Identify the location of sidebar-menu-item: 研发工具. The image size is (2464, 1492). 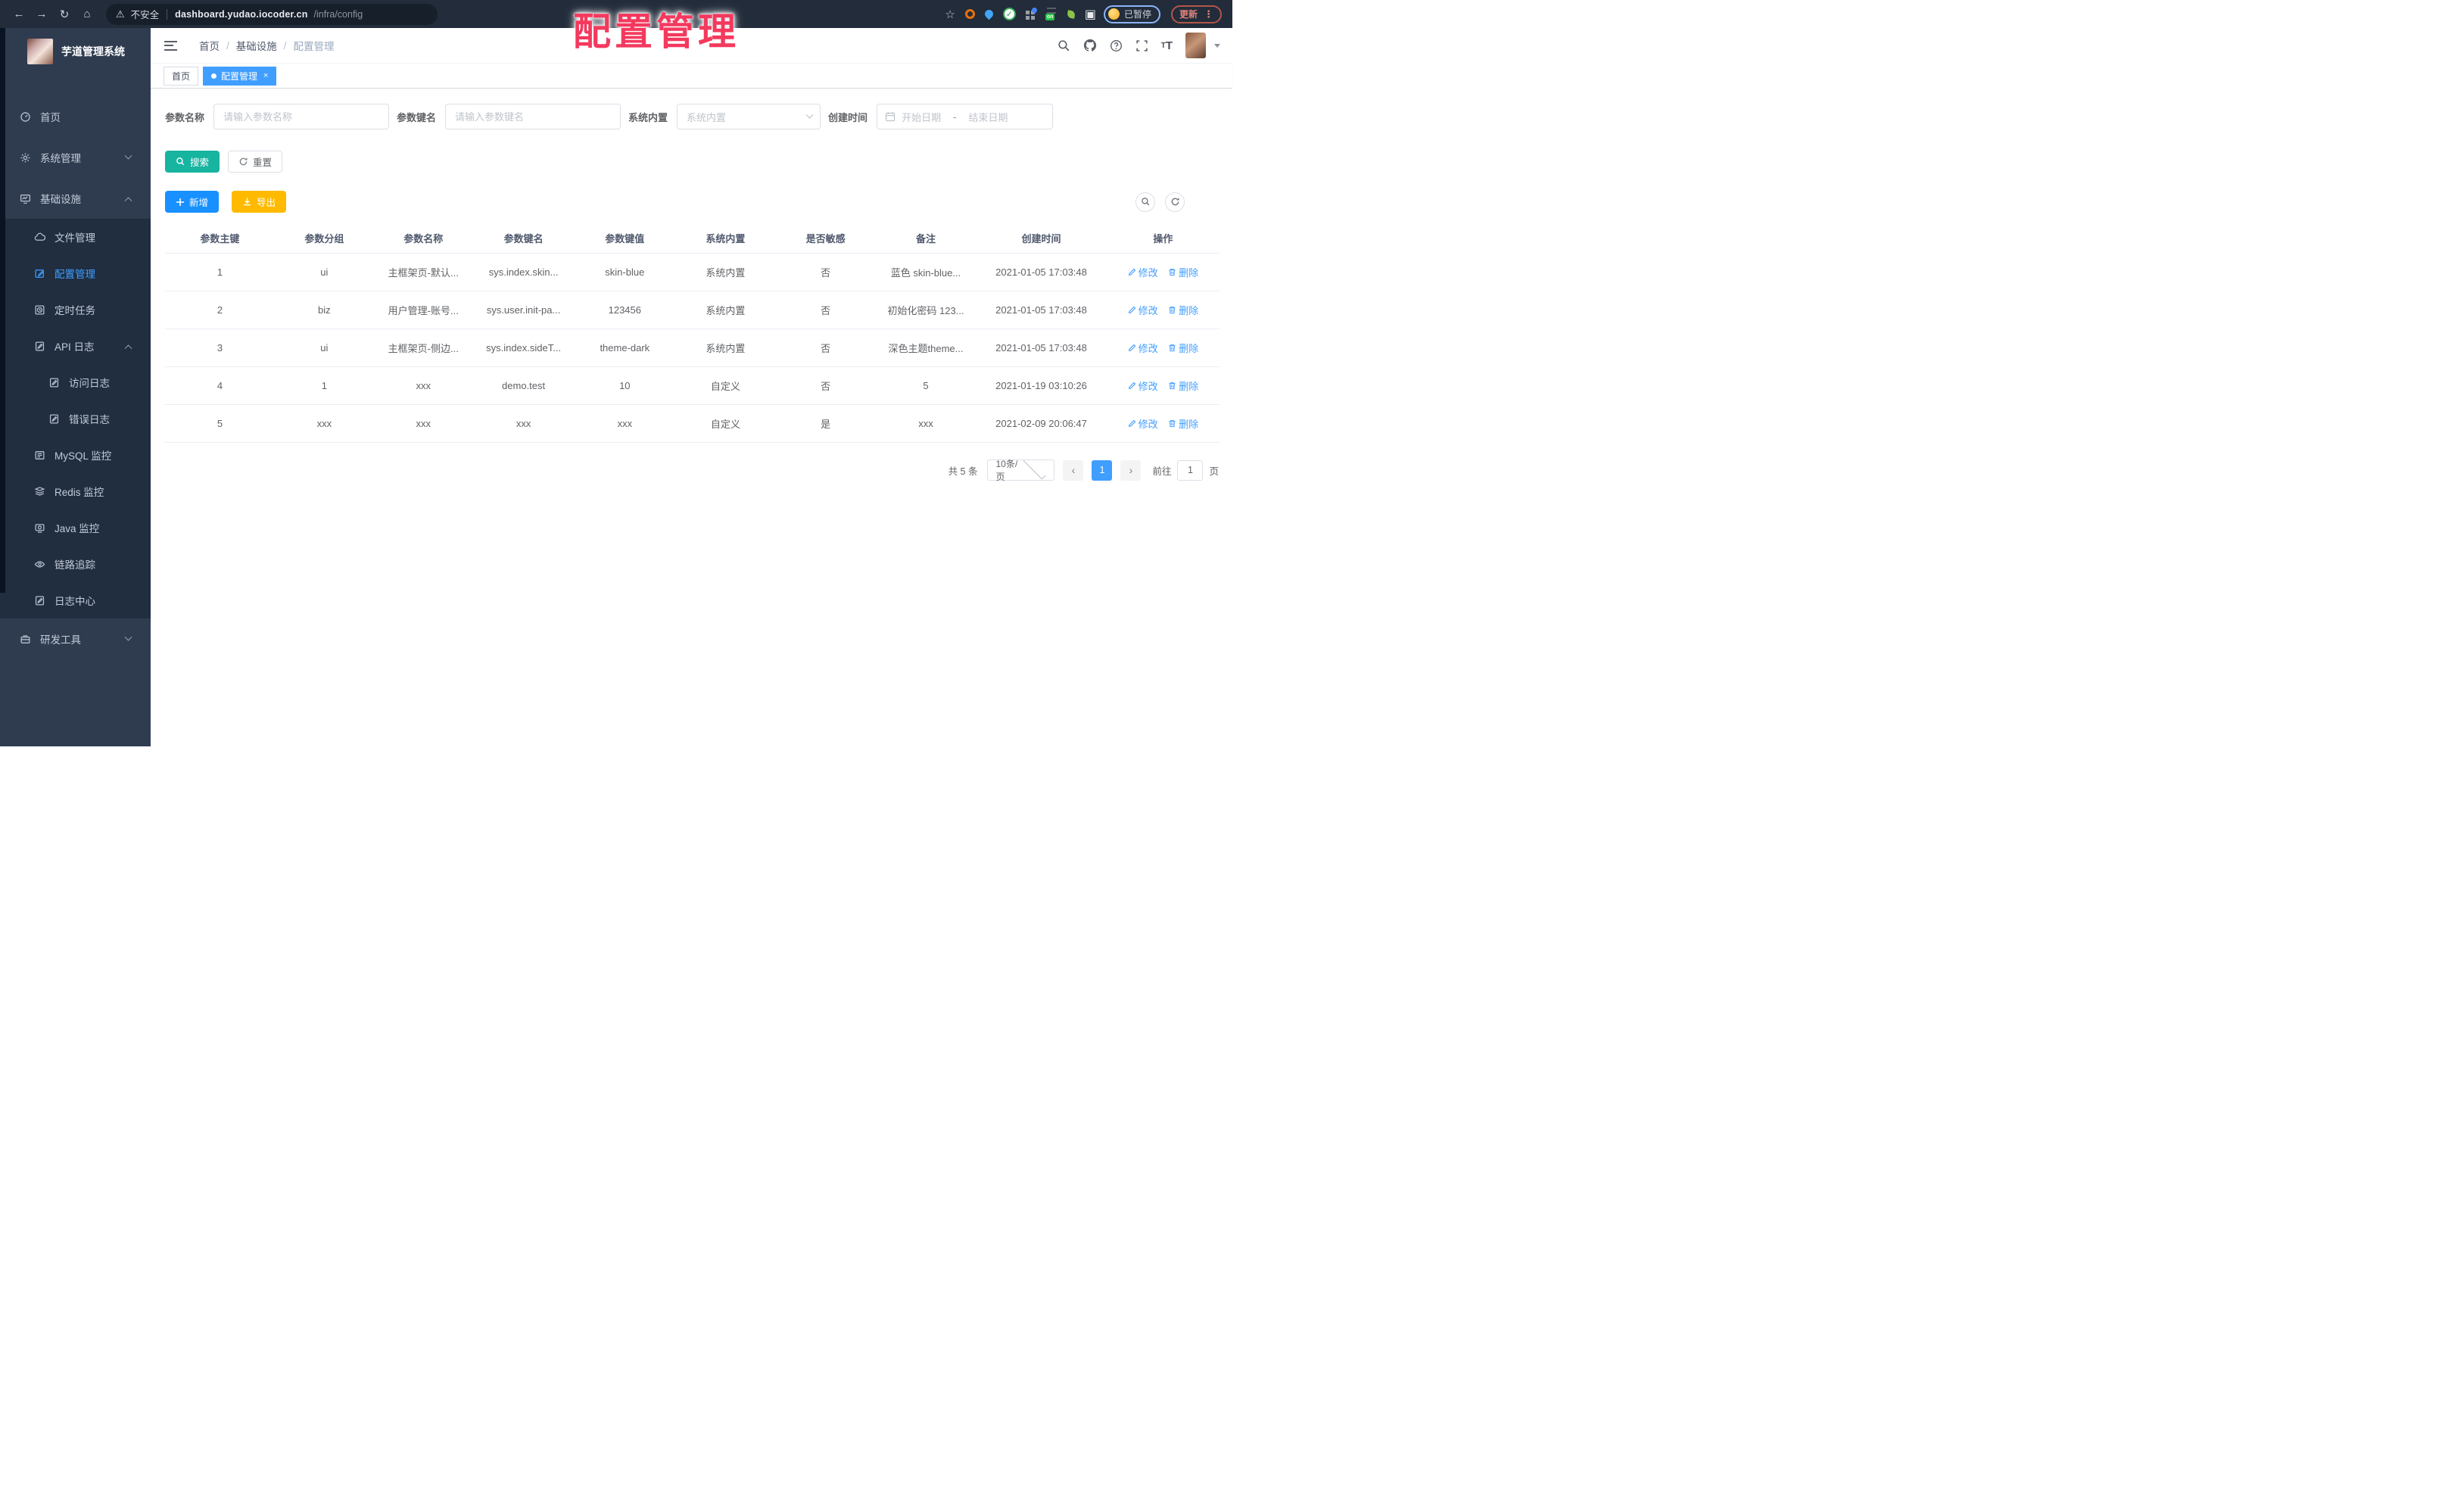
(75, 638).